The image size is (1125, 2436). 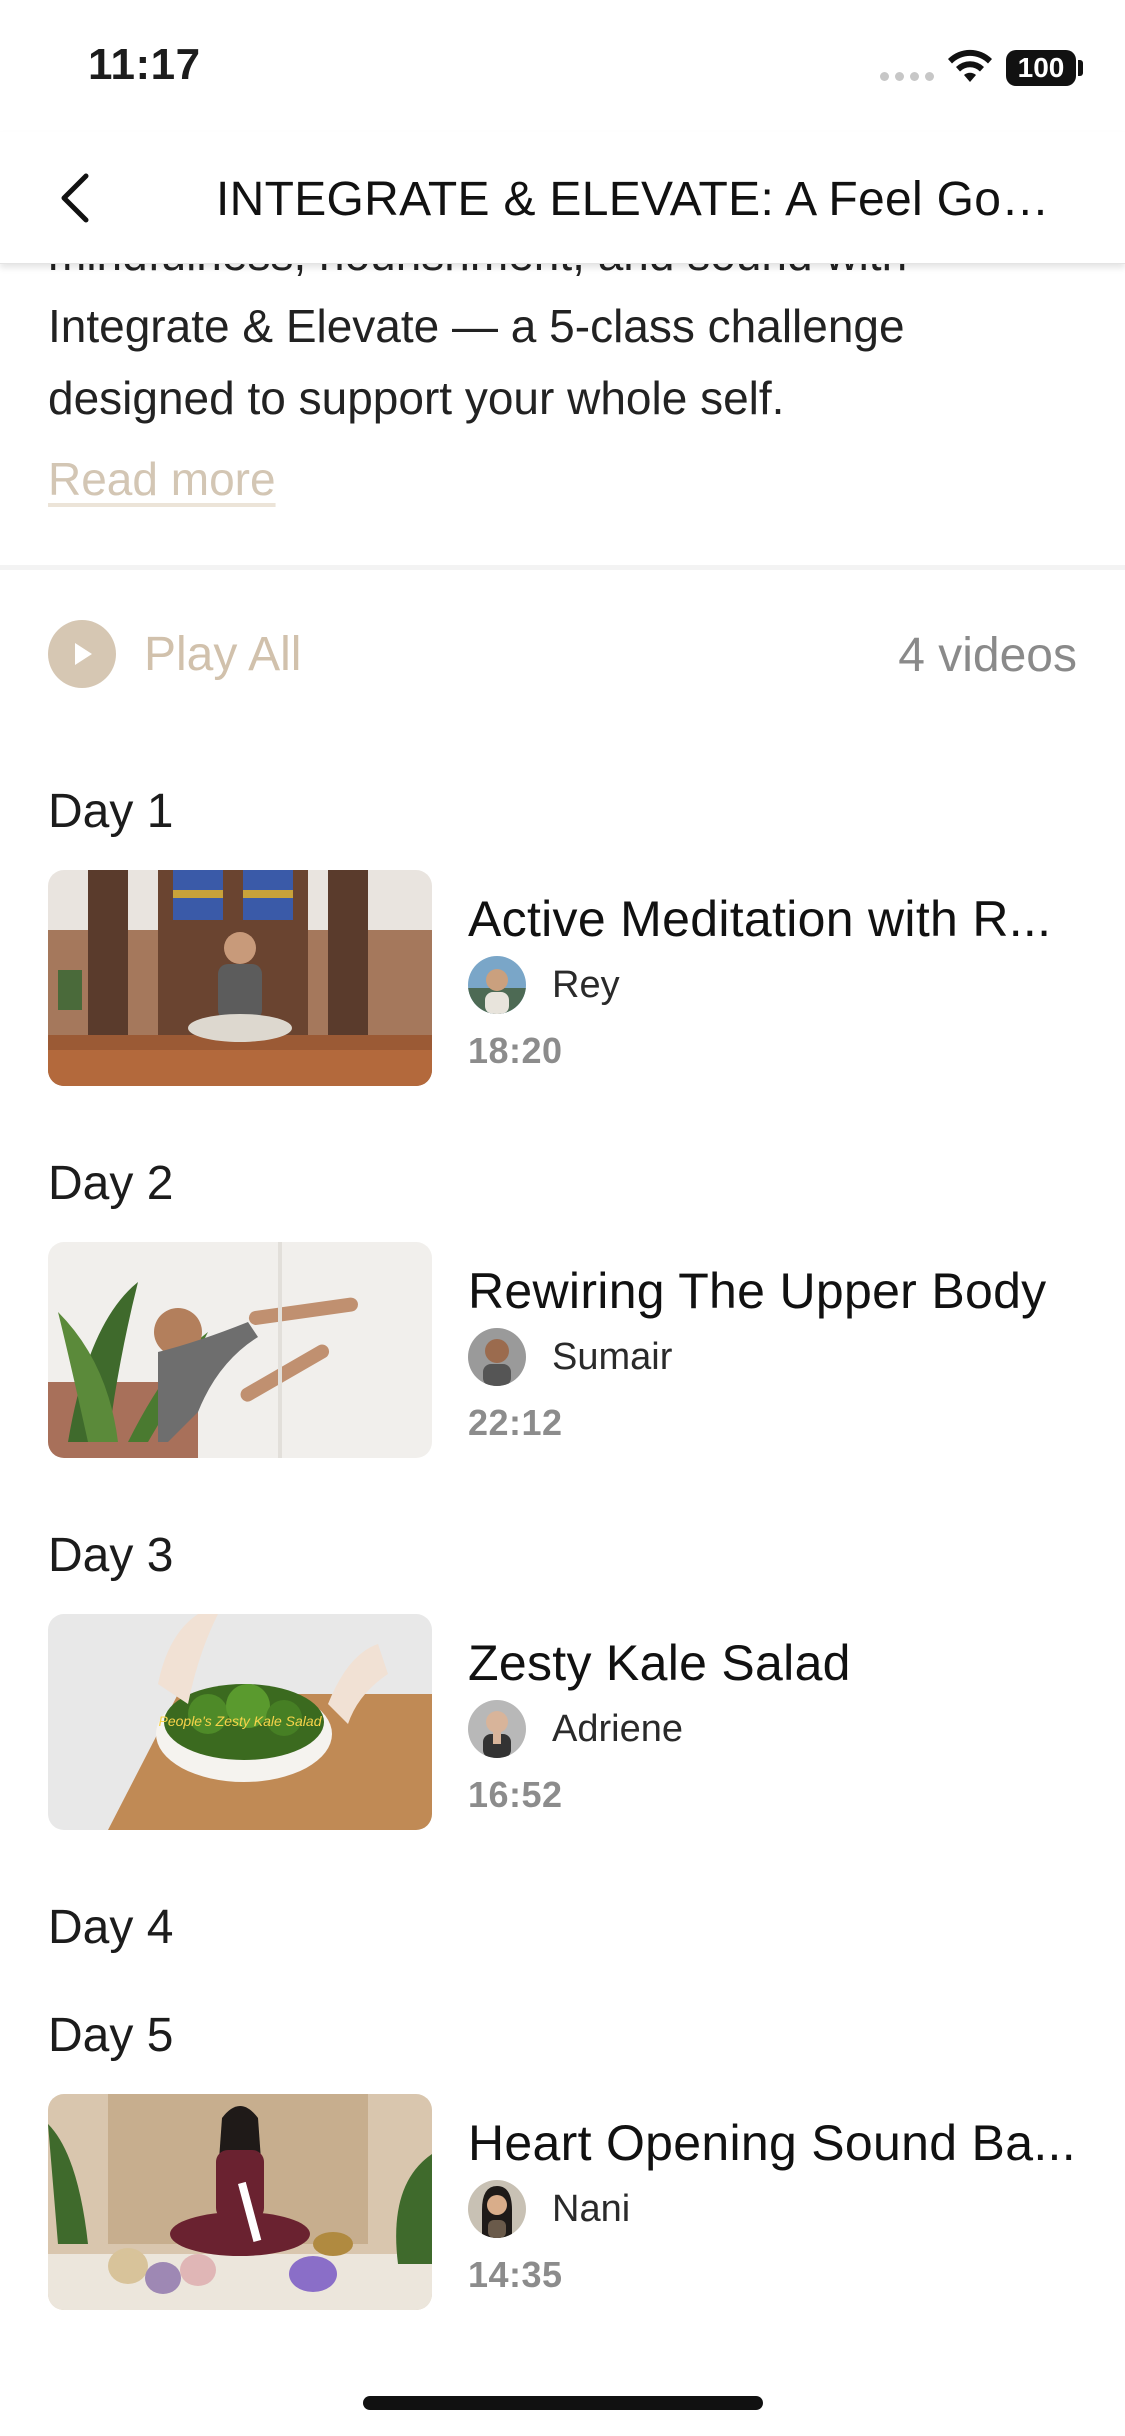 What do you see at coordinates (562, 567) in the screenshot?
I see `section-divider` at bounding box center [562, 567].